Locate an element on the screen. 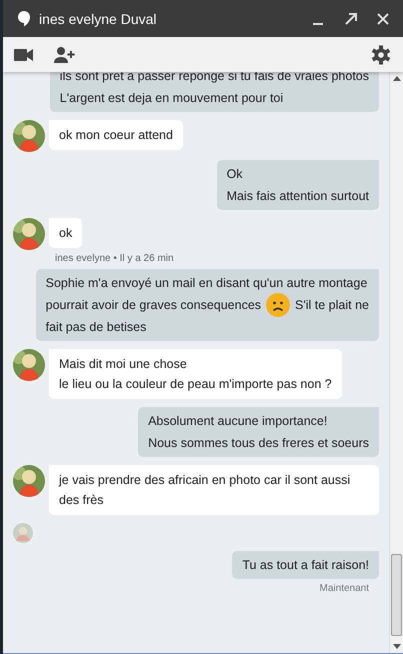  sad-face-icon is located at coordinates (278, 305).